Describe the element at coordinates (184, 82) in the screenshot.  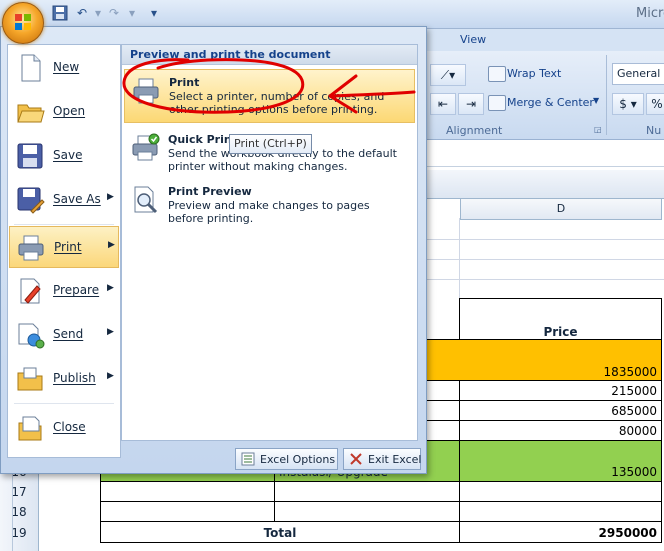
I see `submenu-item-title: Print` at that location.